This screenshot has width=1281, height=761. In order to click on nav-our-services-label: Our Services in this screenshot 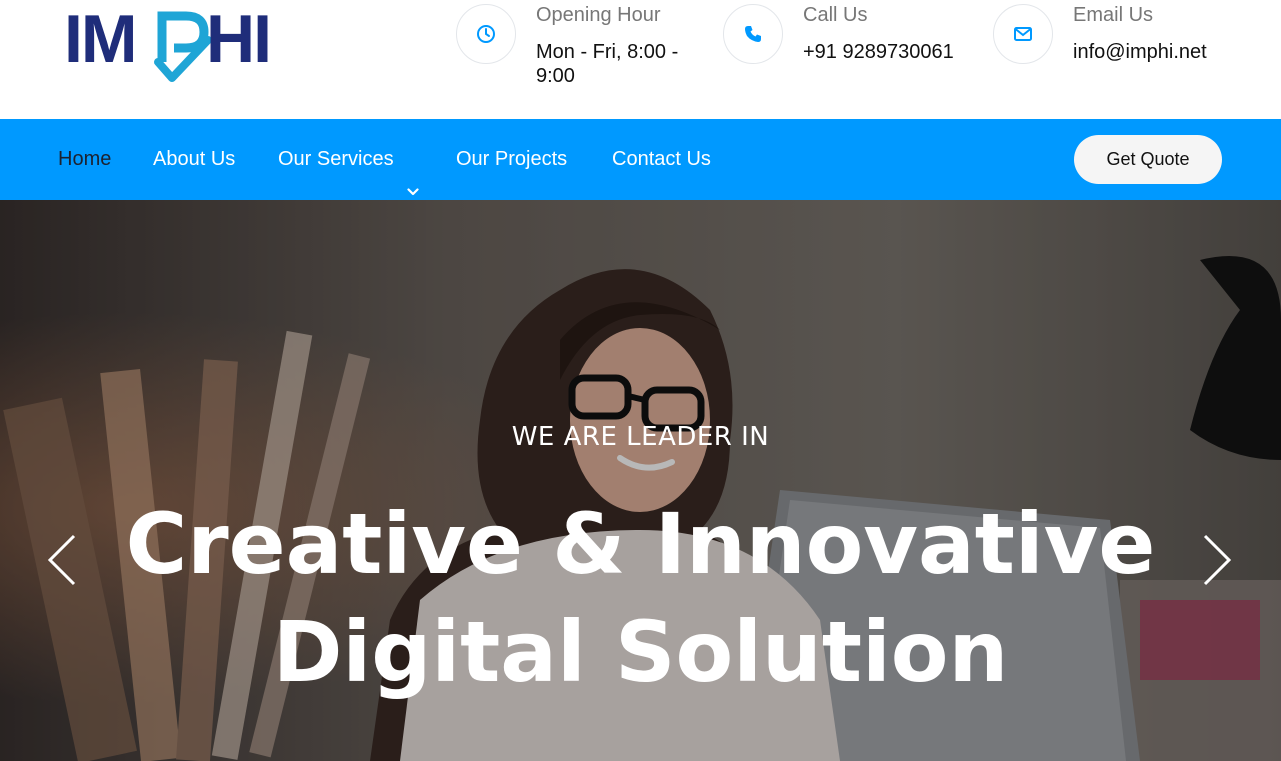, I will do `click(336, 159)`.